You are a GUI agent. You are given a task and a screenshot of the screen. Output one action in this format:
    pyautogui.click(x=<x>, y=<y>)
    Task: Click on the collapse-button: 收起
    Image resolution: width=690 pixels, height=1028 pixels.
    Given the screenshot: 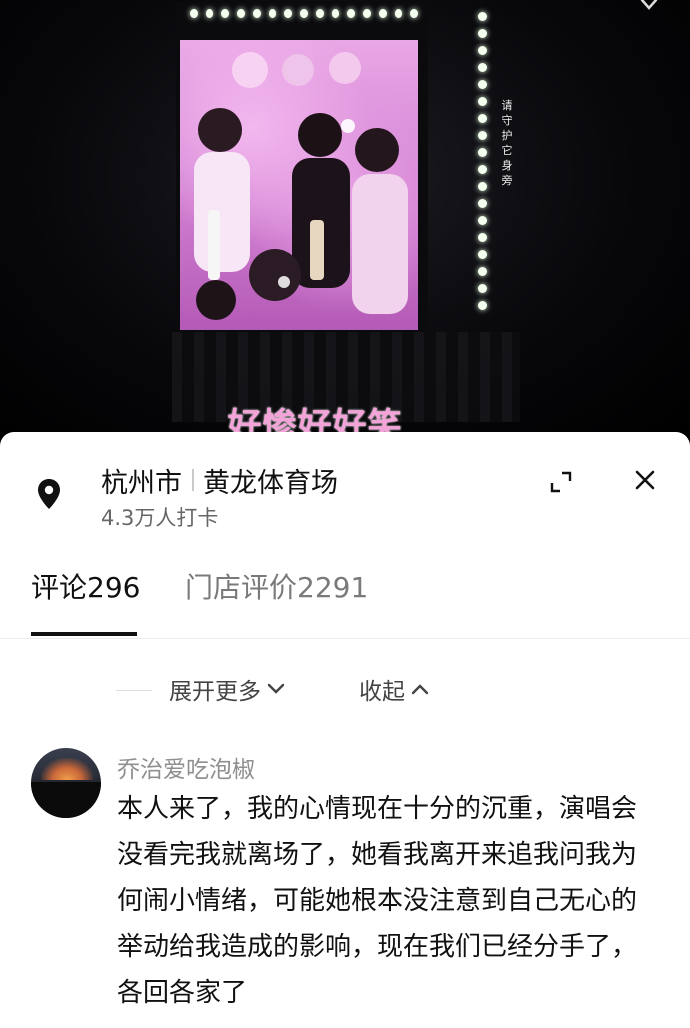 What is the action you would take?
    pyautogui.click(x=394, y=689)
    